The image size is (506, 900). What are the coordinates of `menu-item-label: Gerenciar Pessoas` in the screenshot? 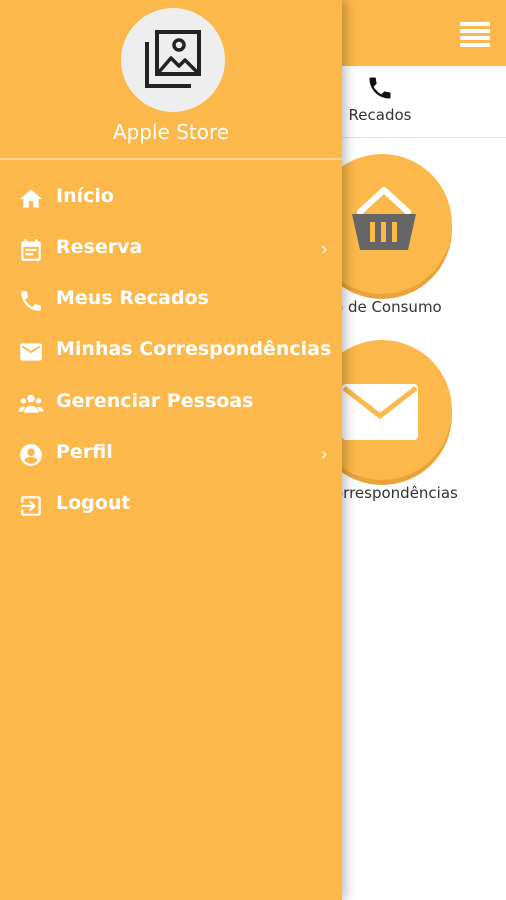 It's located at (155, 401).